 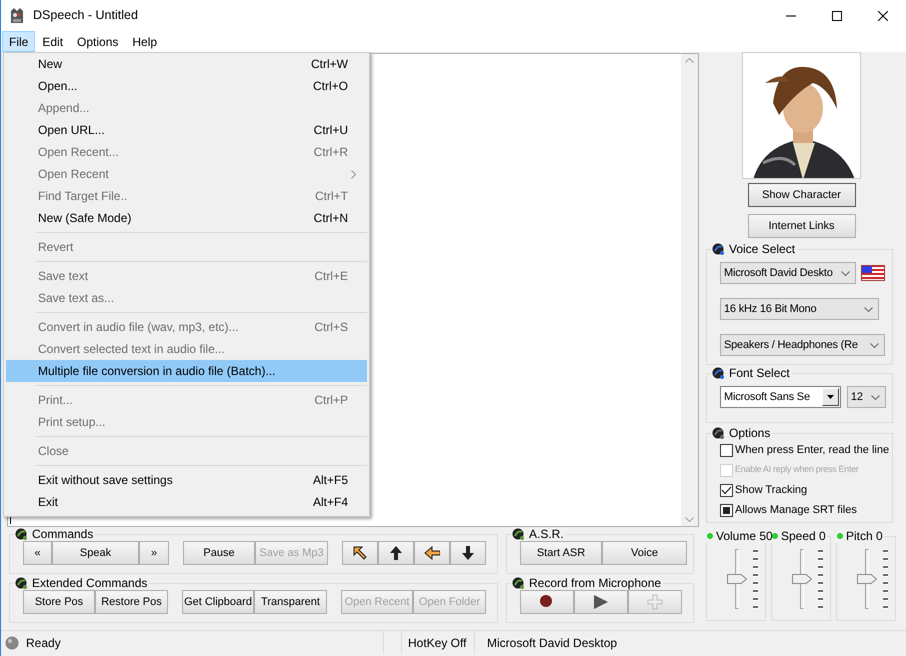 I want to click on group-title: Extended Commands, so click(x=90, y=583).